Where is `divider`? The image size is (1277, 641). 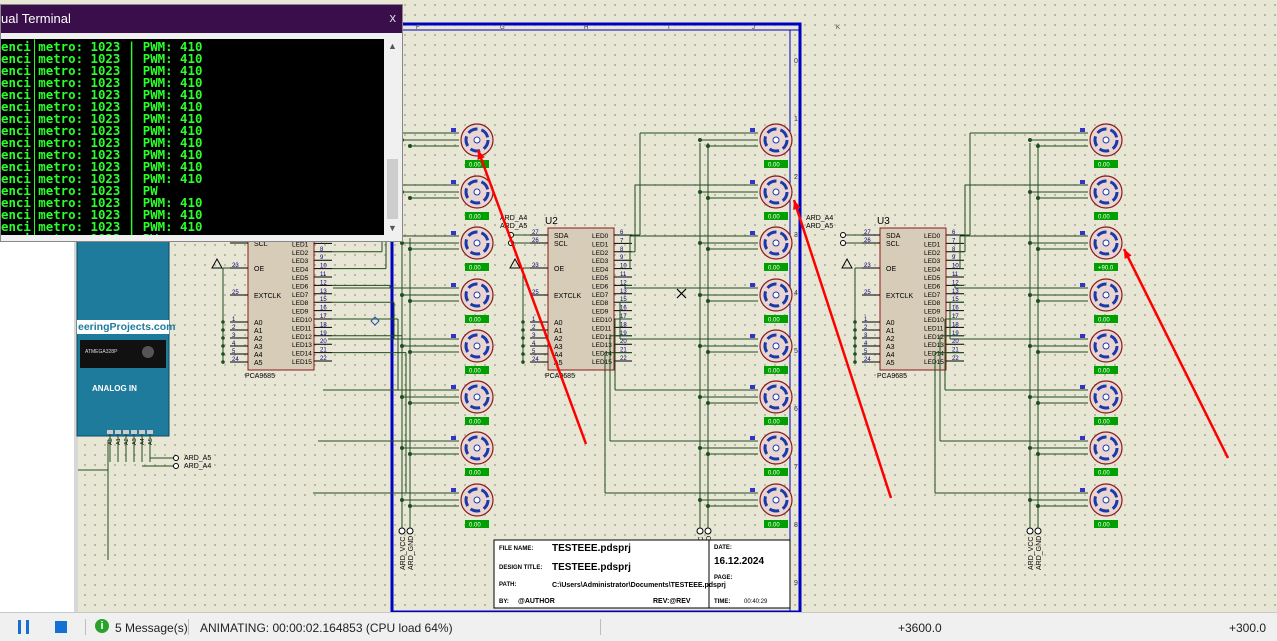 divider is located at coordinates (188, 627).